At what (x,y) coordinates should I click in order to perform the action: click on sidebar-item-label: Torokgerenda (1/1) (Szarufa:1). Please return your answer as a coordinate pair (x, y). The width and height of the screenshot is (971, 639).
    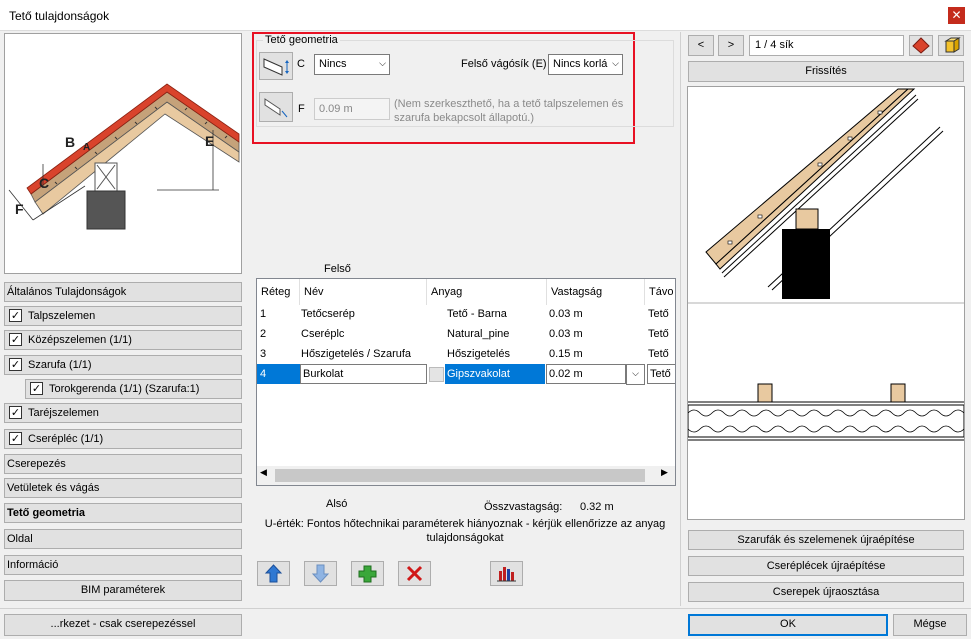
    Looking at the image, I should click on (124, 389).